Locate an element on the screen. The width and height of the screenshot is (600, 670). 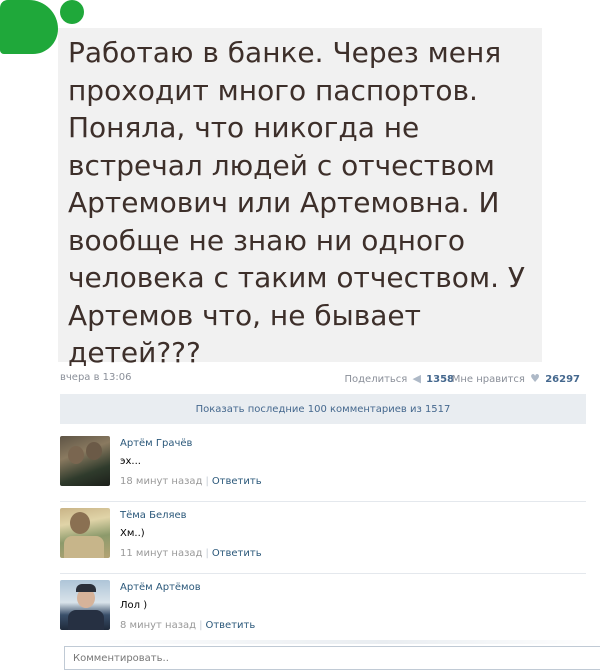
comment-author: Артём Артёмов is located at coordinates (160, 587).